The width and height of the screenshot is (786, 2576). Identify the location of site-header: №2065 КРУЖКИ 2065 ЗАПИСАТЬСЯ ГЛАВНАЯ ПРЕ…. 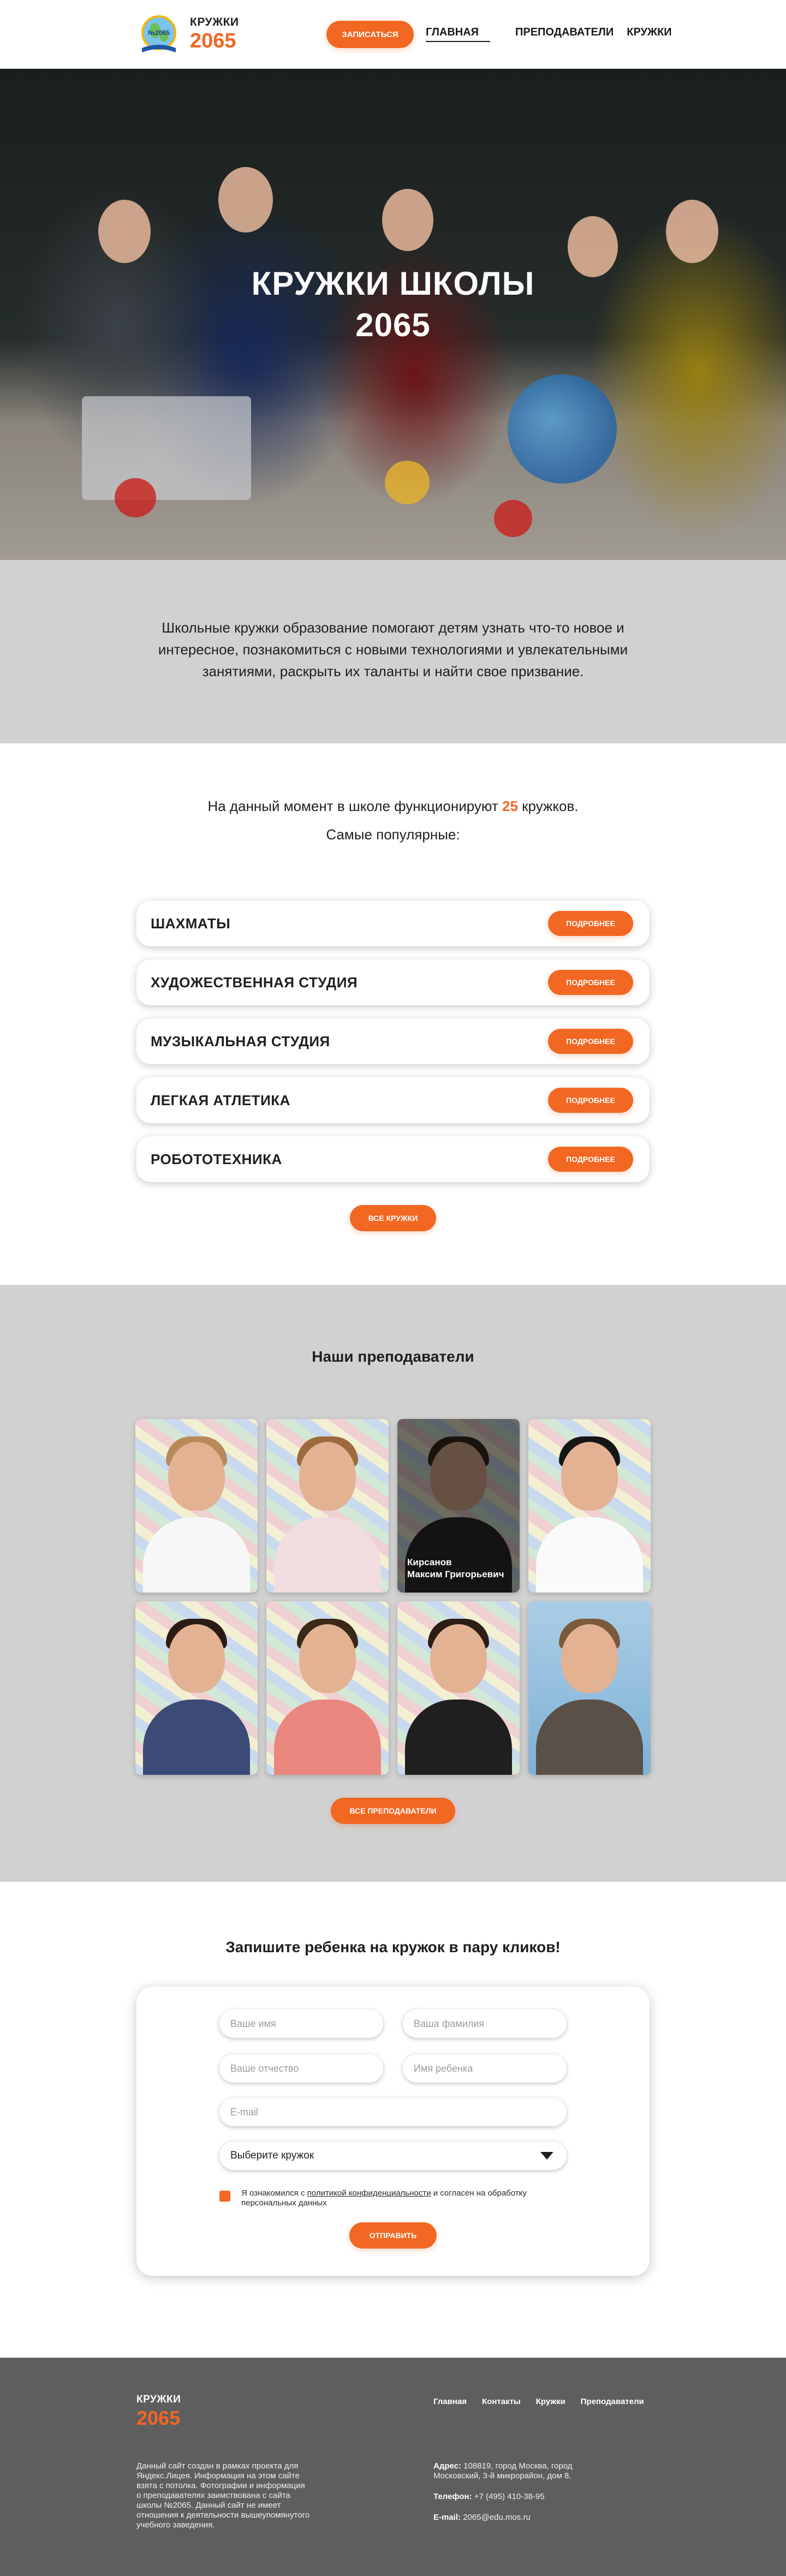
(393, 34).